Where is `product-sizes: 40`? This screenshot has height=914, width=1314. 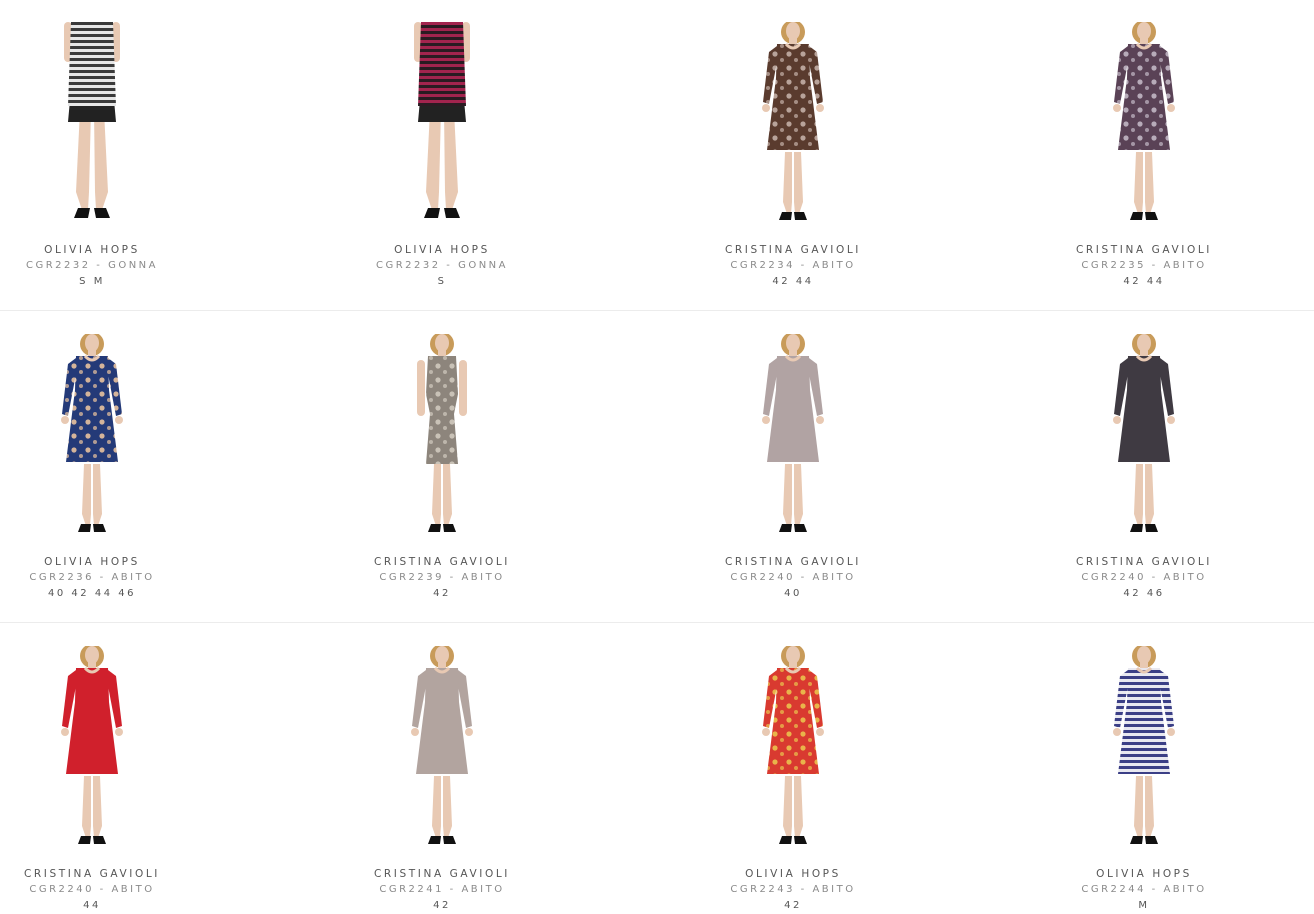
product-sizes: 40 is located at coordinates (793, 593).